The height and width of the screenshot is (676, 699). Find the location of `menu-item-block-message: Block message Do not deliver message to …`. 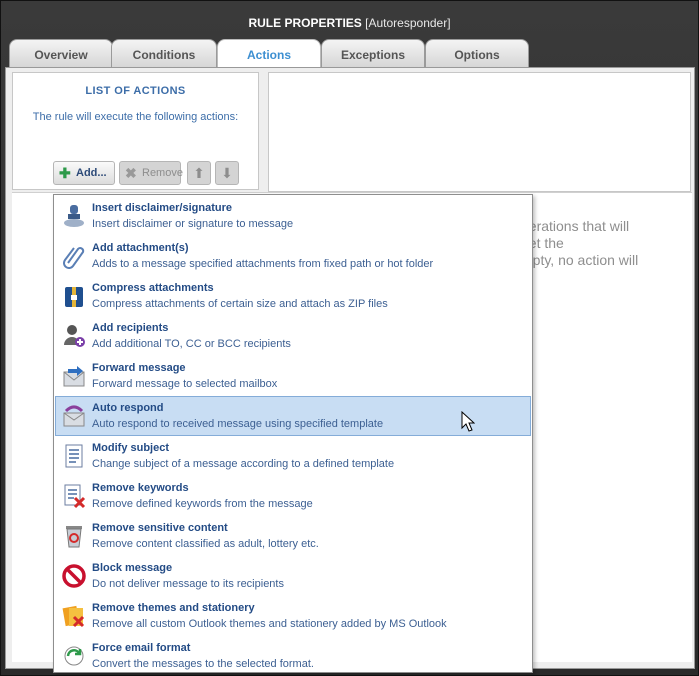

menu-item-block-message: Block message Do not deliver message to … is located at coordinates (293, 576).